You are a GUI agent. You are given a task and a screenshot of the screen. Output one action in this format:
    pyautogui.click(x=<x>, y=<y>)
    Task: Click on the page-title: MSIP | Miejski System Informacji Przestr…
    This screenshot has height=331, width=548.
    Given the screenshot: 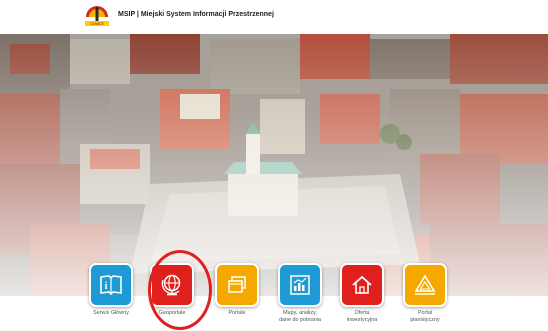 What is the action you would take?
    pyautogui.click(x=196, y=14)
    